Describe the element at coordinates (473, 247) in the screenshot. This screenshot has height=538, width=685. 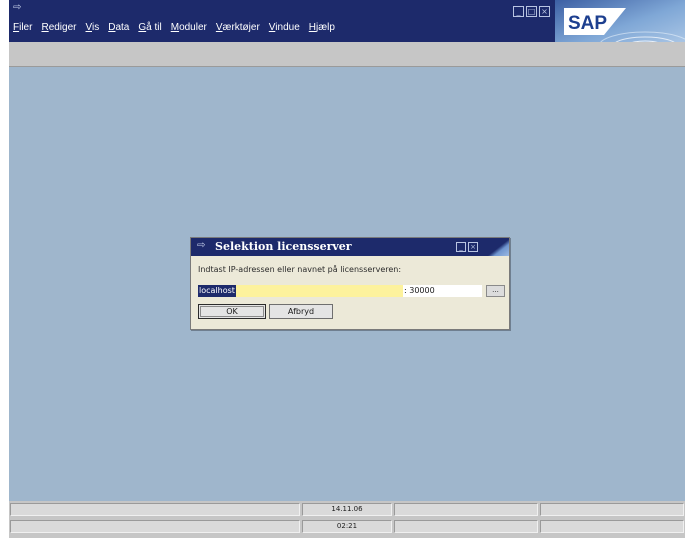
I see `dialog-close-icon: ×` at that location.